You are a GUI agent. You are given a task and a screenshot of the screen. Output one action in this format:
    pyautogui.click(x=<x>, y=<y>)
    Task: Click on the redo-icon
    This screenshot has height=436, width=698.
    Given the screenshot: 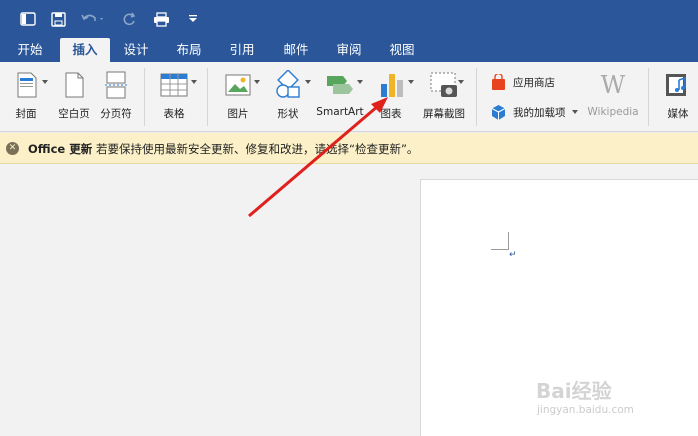 What is the action you would take?
    pyautogui.click(x=130, y=19)
    